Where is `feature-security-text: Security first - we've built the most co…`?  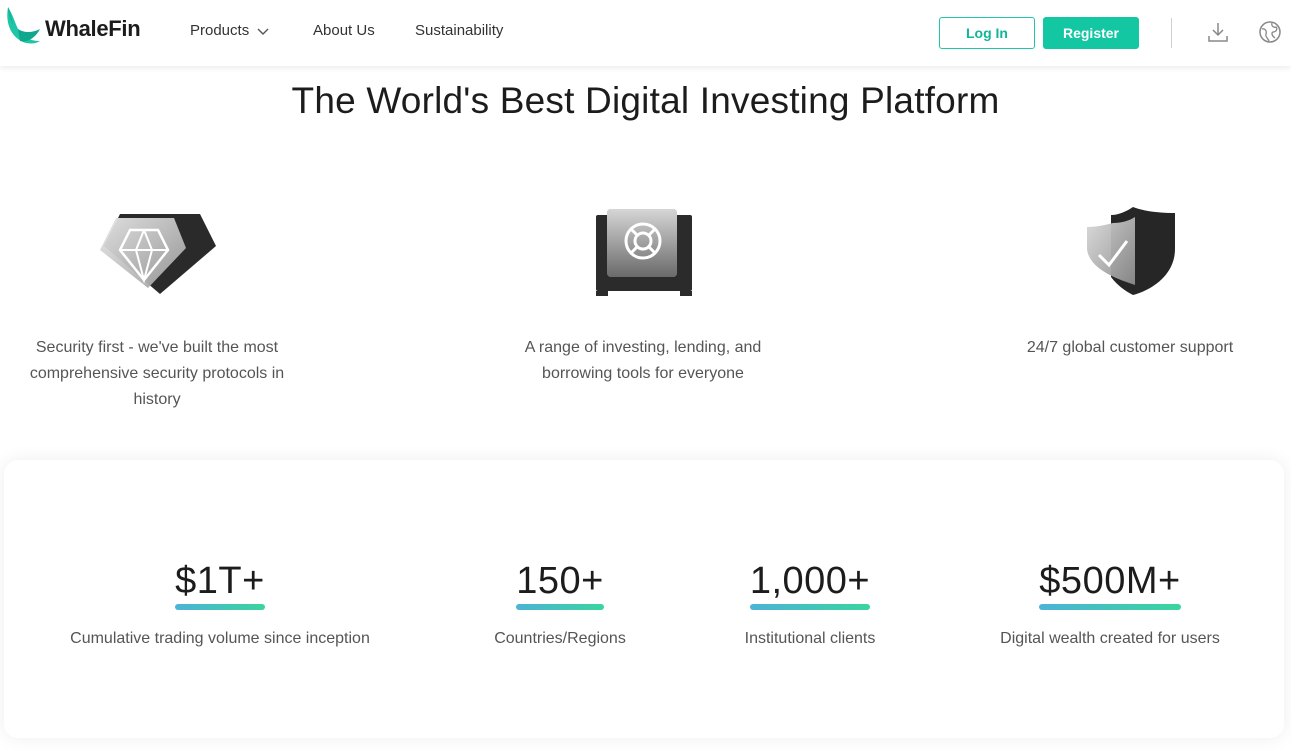 feature-security-text: Security first - we've built the most co… is located at coordinates (157, 373).